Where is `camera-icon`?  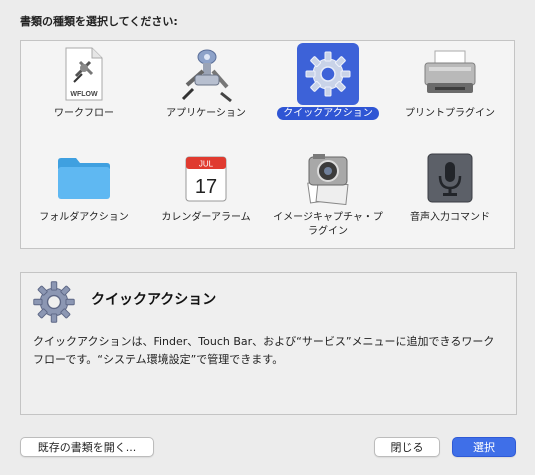 camera-icon is located at coordinates (328, 178).